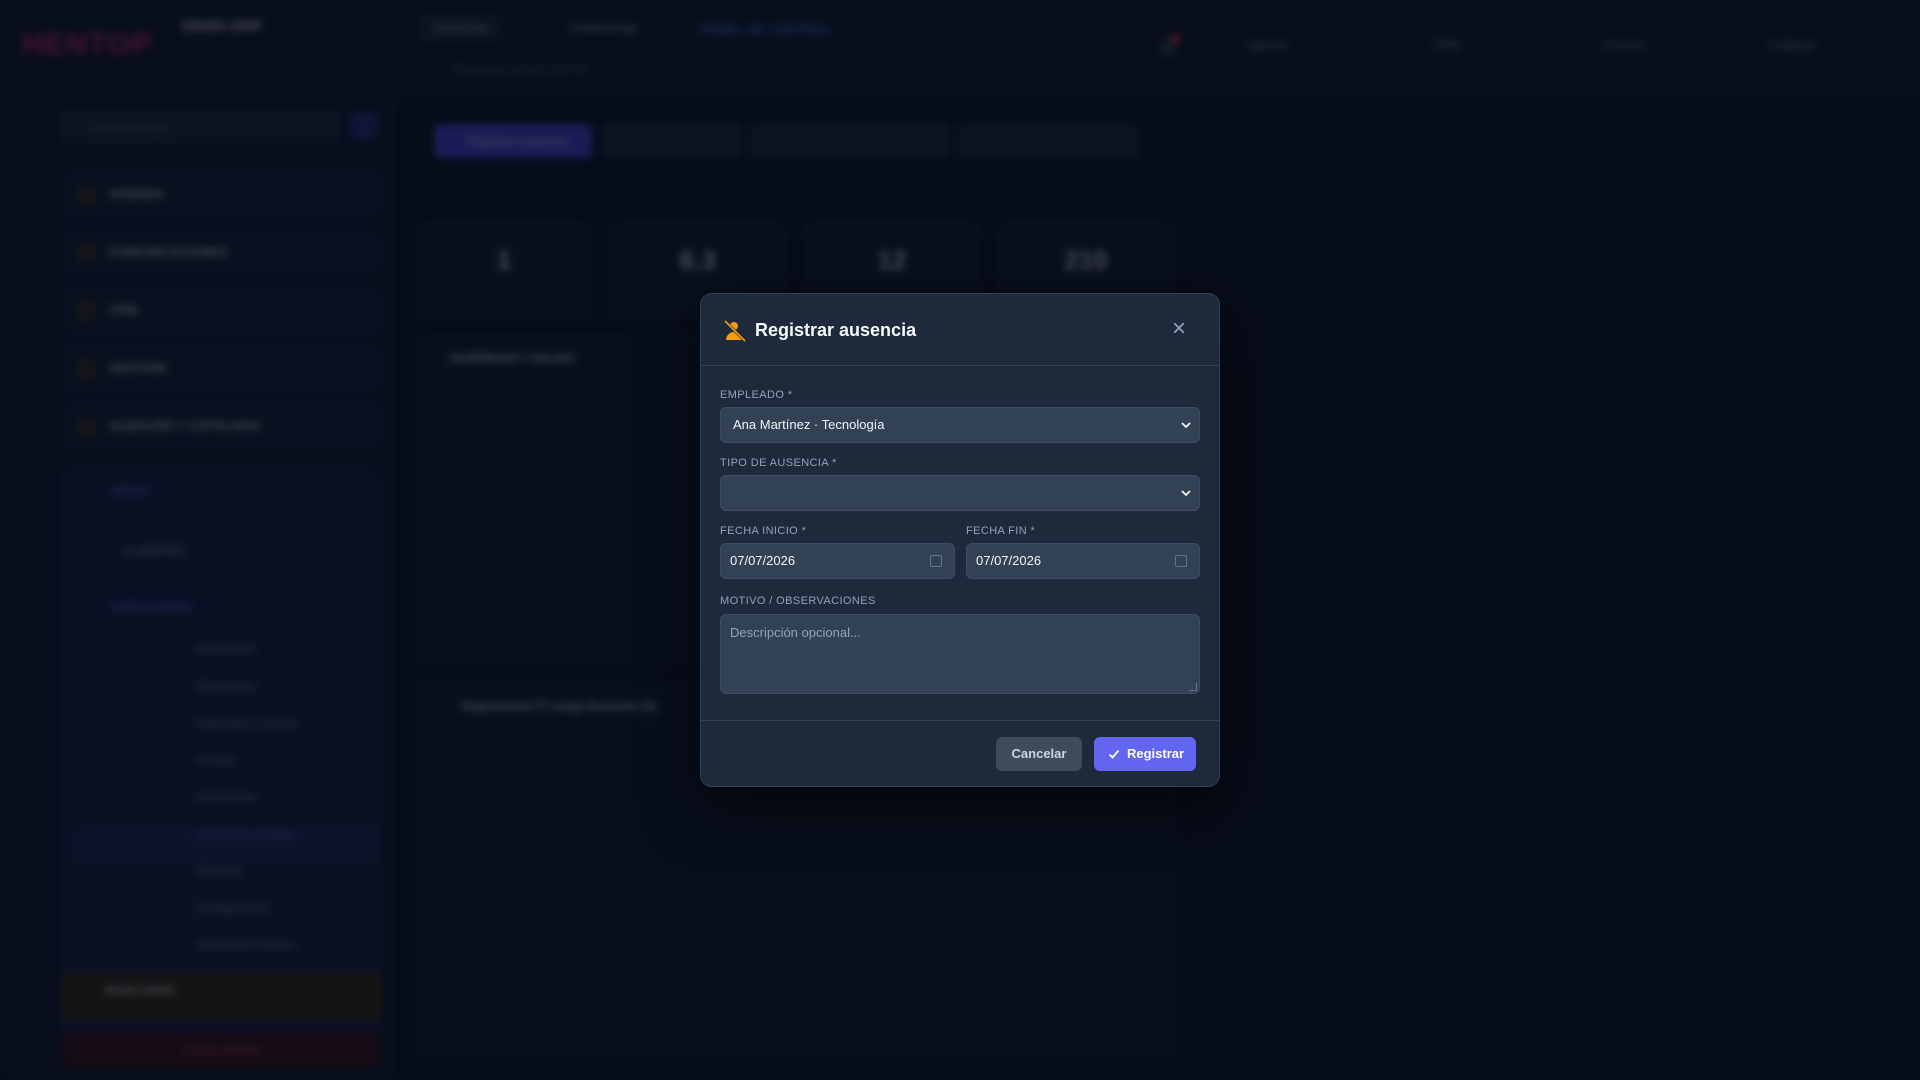 The image size is (1920, 1080). I want to click on resize-handle, so click(1193, 687).